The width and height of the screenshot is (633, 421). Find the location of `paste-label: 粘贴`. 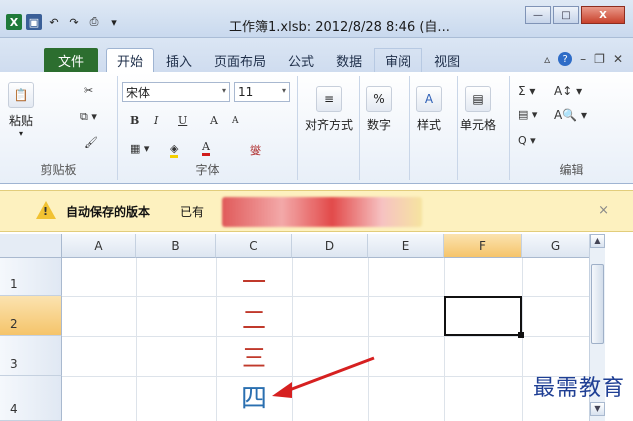

paste-label: 粘贴 is located at coordinates (20, 121).